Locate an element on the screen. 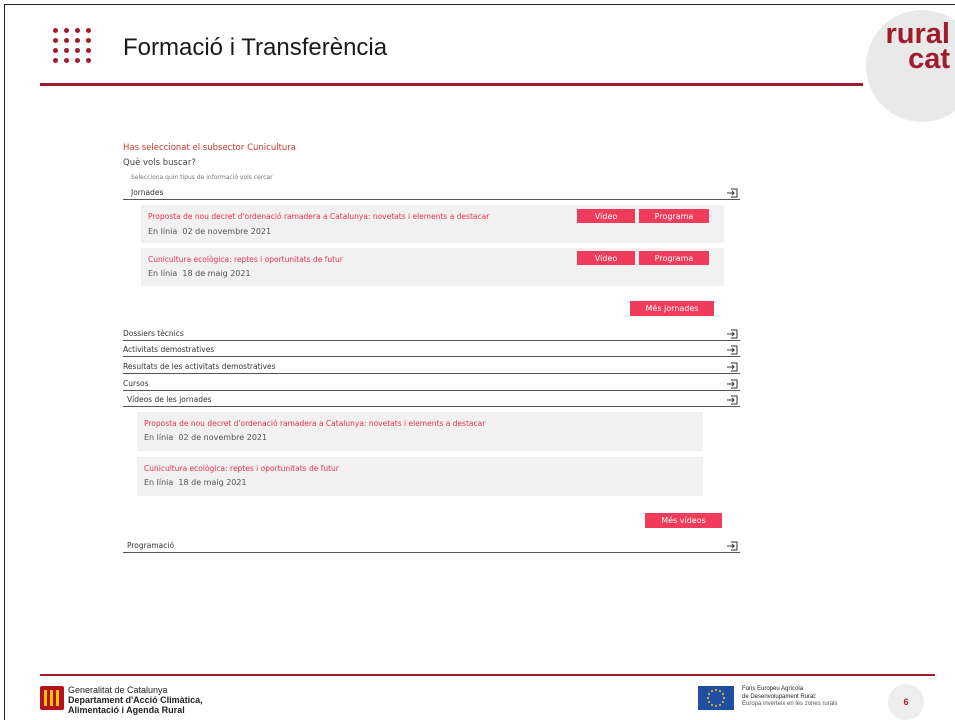 The height and width of the screenshot is (720, 955). jornada-meta: En línia 18 de maig 2021 is located at coordinates (199, 273).